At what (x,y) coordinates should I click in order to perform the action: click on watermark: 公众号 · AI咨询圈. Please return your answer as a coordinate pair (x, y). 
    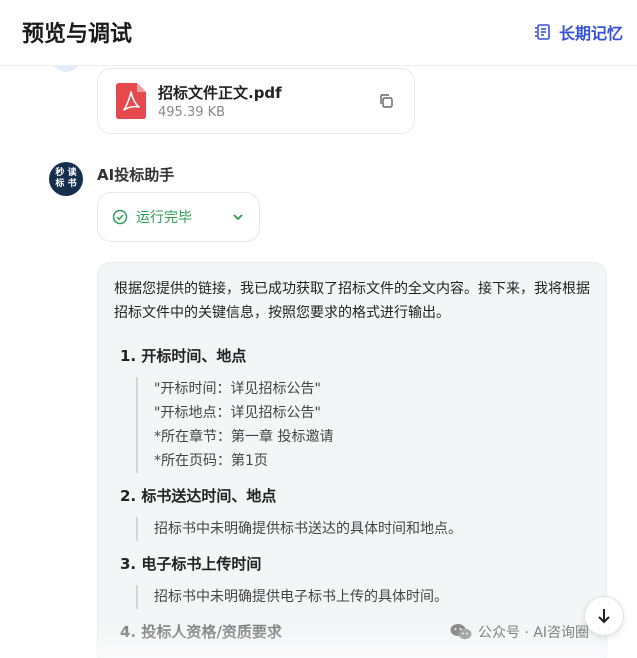
    Looking at the image, I should click on (519, 632).